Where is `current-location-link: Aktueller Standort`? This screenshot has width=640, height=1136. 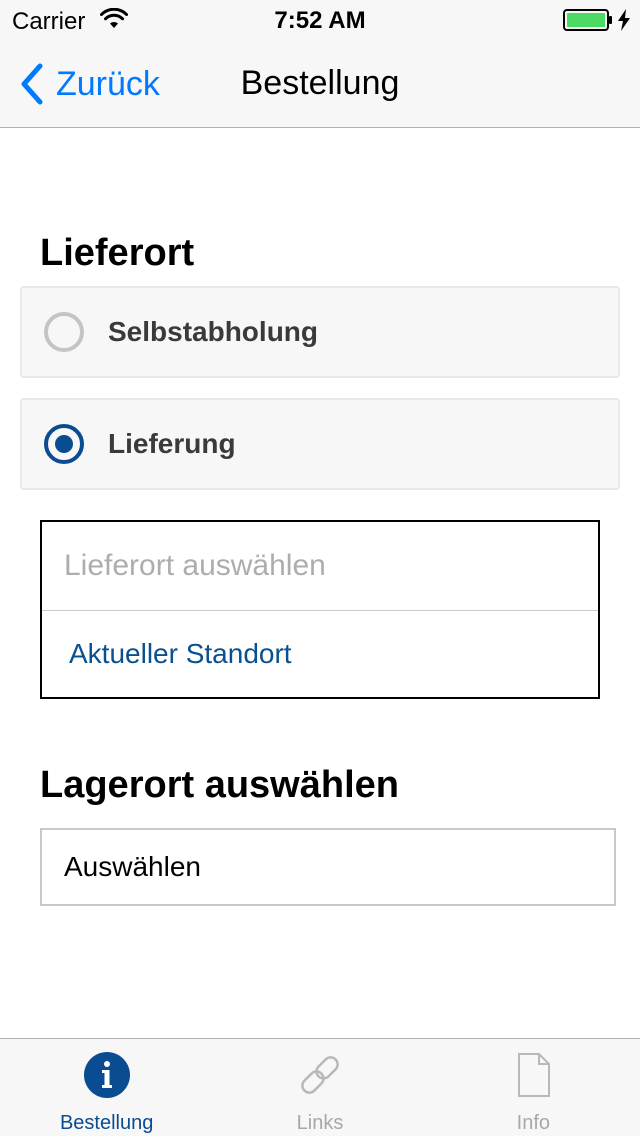 current-location-link: Aktueller Standort is located at coordinates (320, 654).